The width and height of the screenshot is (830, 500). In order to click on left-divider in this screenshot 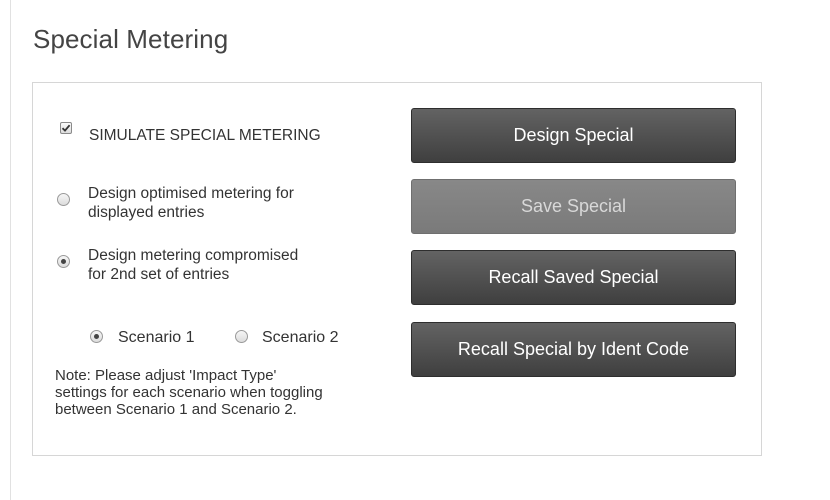, I will do `click(10, 250)`.